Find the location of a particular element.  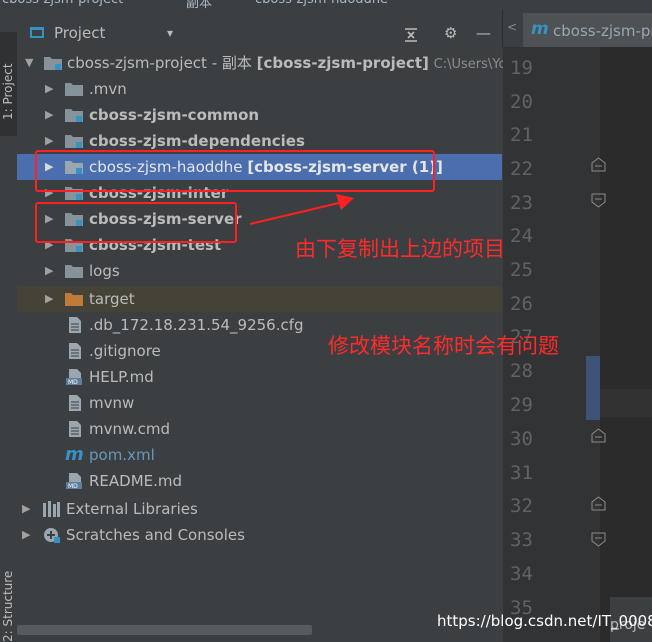

annotation-box-copied-module is located at coordinates (235, 171).